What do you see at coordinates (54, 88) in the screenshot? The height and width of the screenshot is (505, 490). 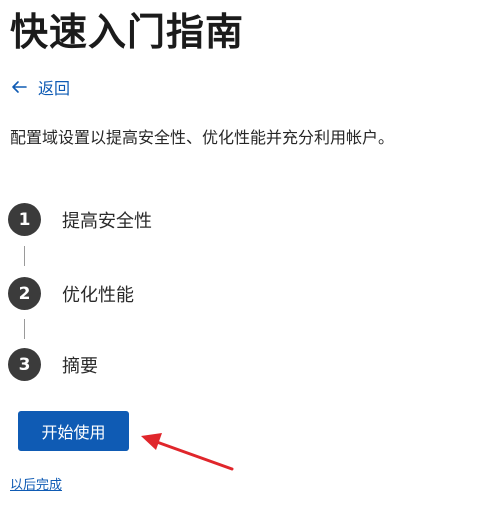 I see `back-label: 返回` at bounding box center [54, 88].